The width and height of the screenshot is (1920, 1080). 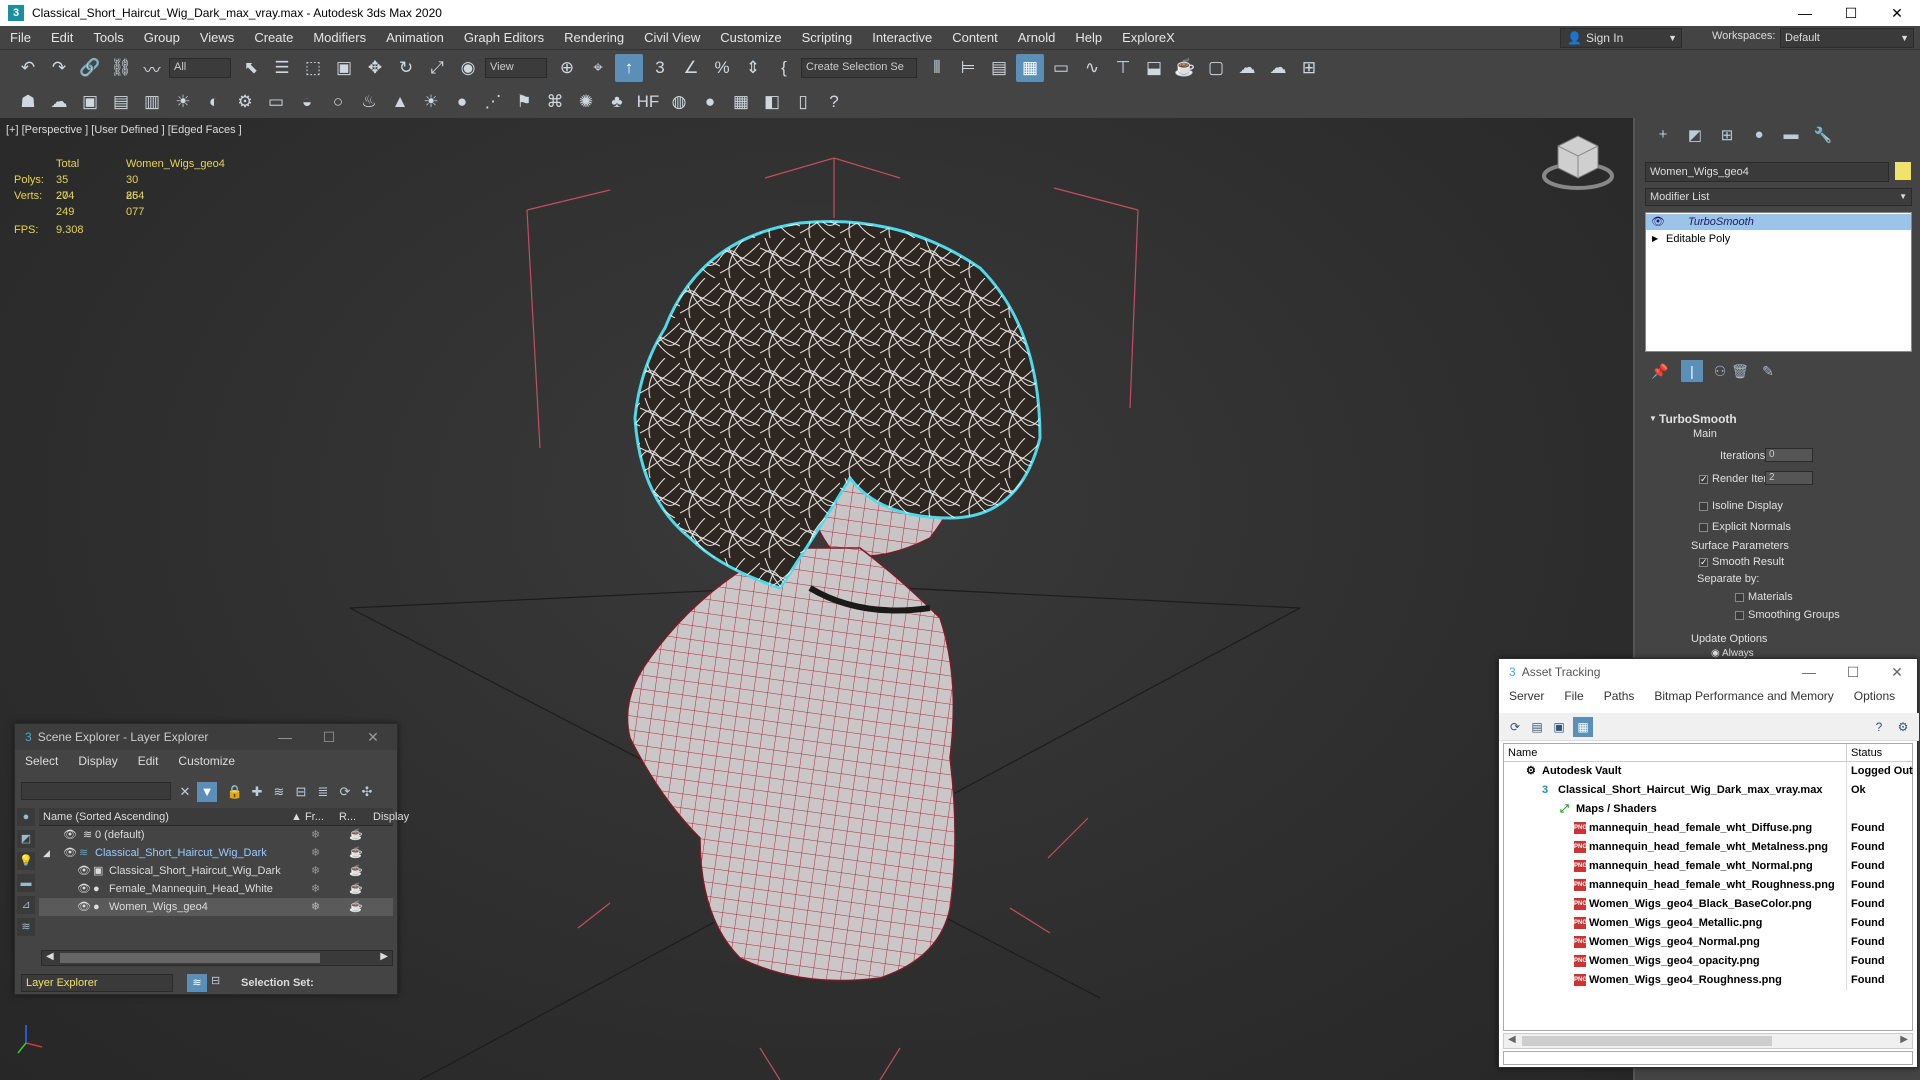 What do you see at coordinates (1708, 771) in the screenshot?
I see `asset-row-vault: ⚙ Autodesk Vault Logged Out` at bounding box center [1708, 771].